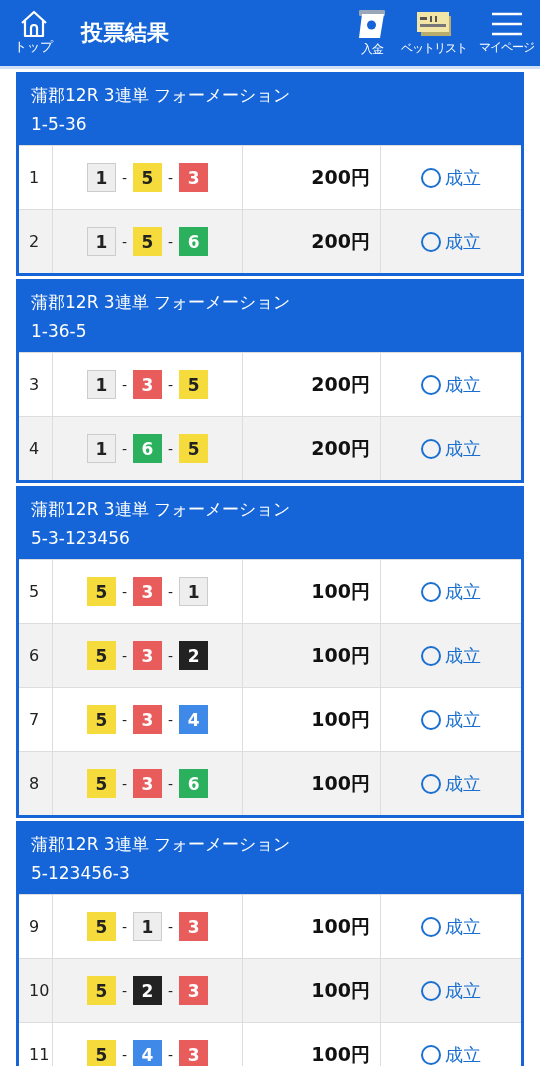  What do you see at coordinates (39, 1054) in the screenshot?
I see `row-number: 11` at bounding box center [39, 1054].